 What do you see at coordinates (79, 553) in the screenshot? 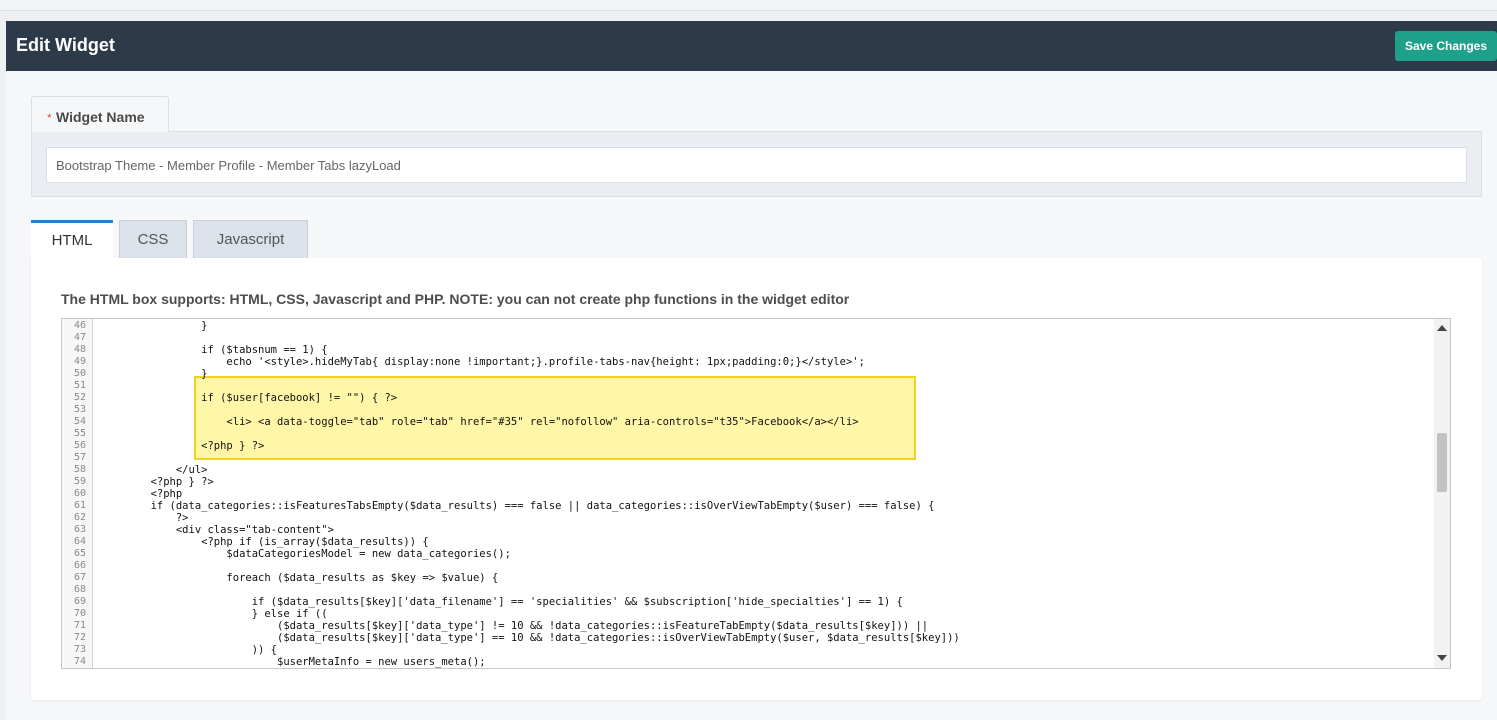
I see `line-number: 65` at bounding box center [79, 553].